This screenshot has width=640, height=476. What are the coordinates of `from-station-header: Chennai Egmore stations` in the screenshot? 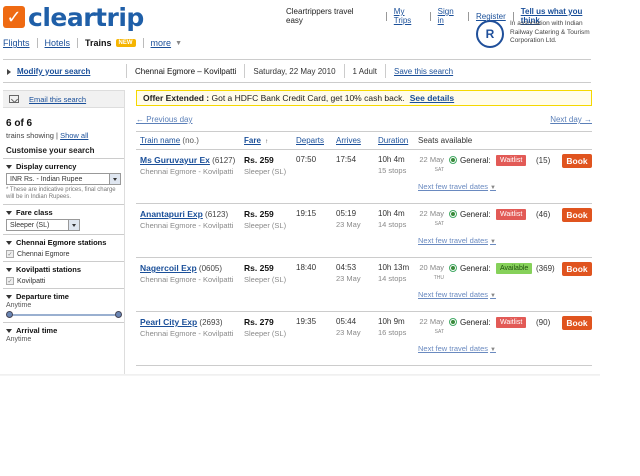 It's located at (63, 242).